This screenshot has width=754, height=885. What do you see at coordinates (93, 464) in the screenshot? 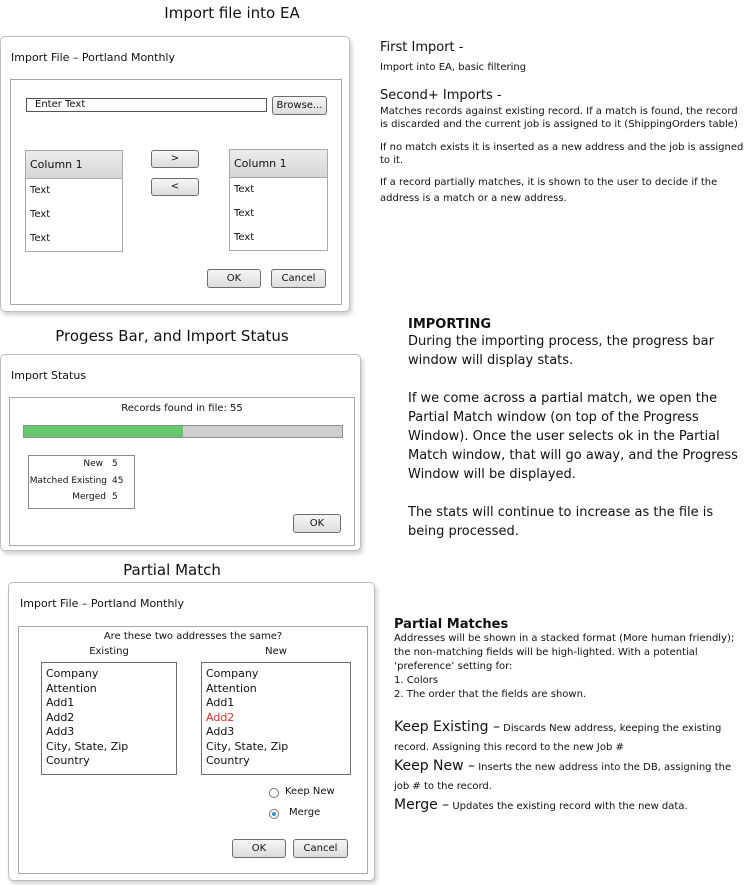
I see `stat-new-label: New` at bounding box center [93, 464].